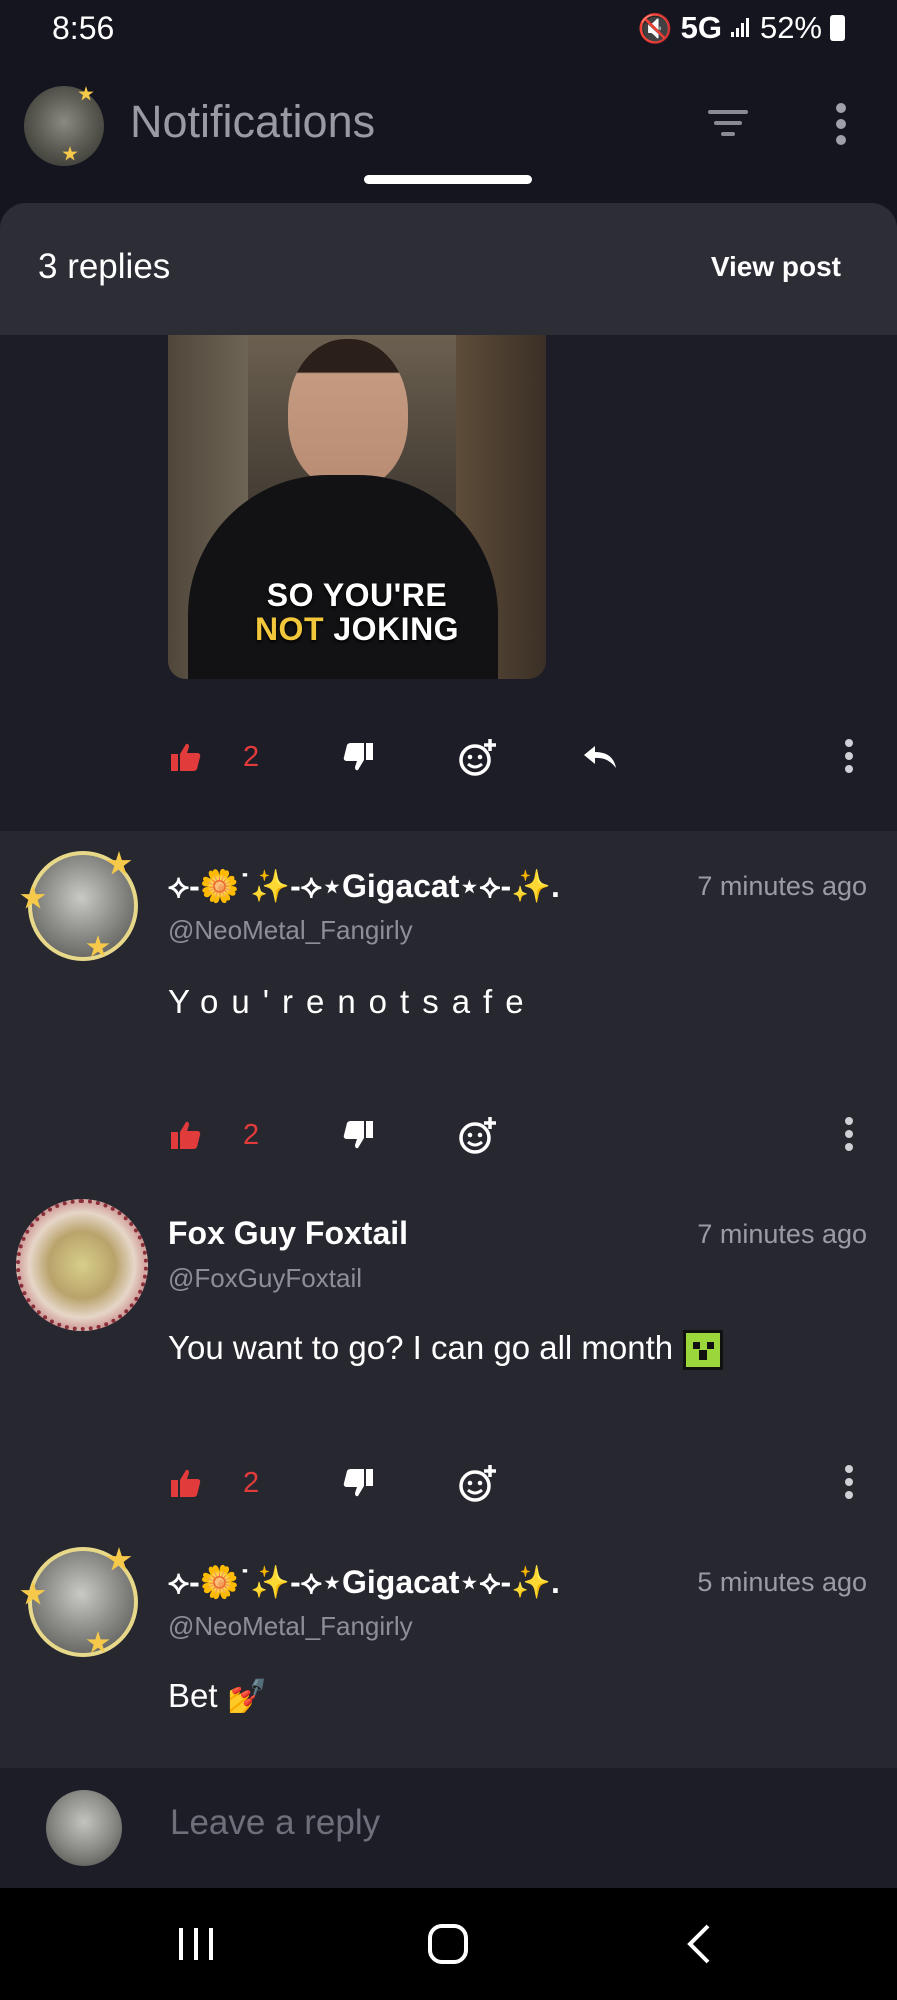 The image size is (897, 2000). Describe the element at coordinates (104, 266) in the screenshot. I see `replies-count: 3 replies` at that location.